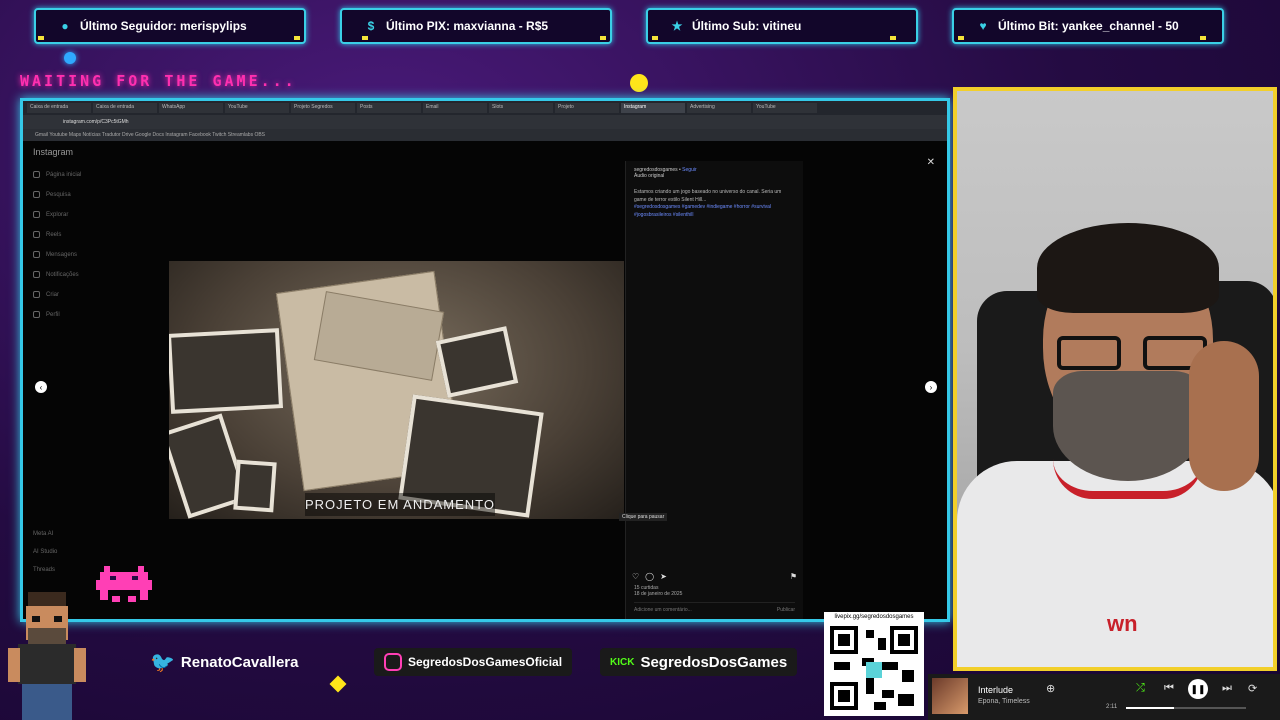 This screenshot has width=1280, height=720. I want to click on likes-info: 15 curtidas 18 de janeiro de 2025, so click(658, 591).